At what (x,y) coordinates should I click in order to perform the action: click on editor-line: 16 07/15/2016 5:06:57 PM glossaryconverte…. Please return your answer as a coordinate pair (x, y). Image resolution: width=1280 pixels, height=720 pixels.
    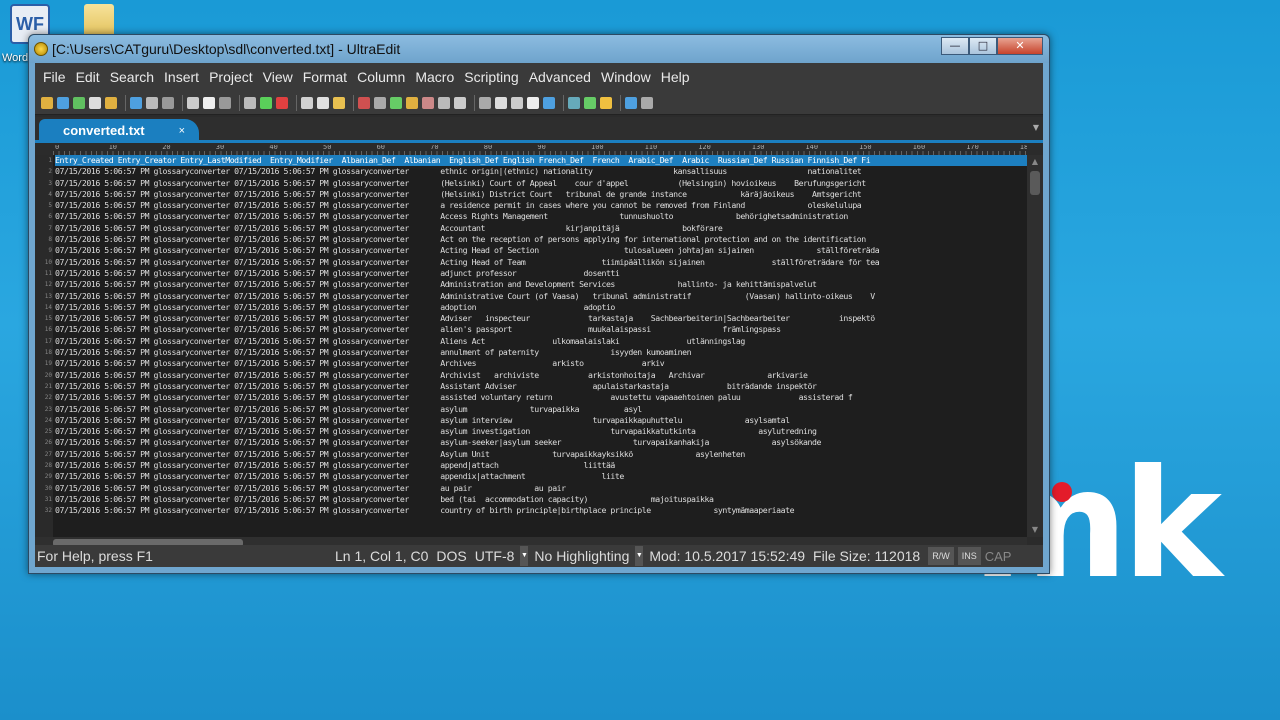
    Looking at the image, I should click on (531, 329).